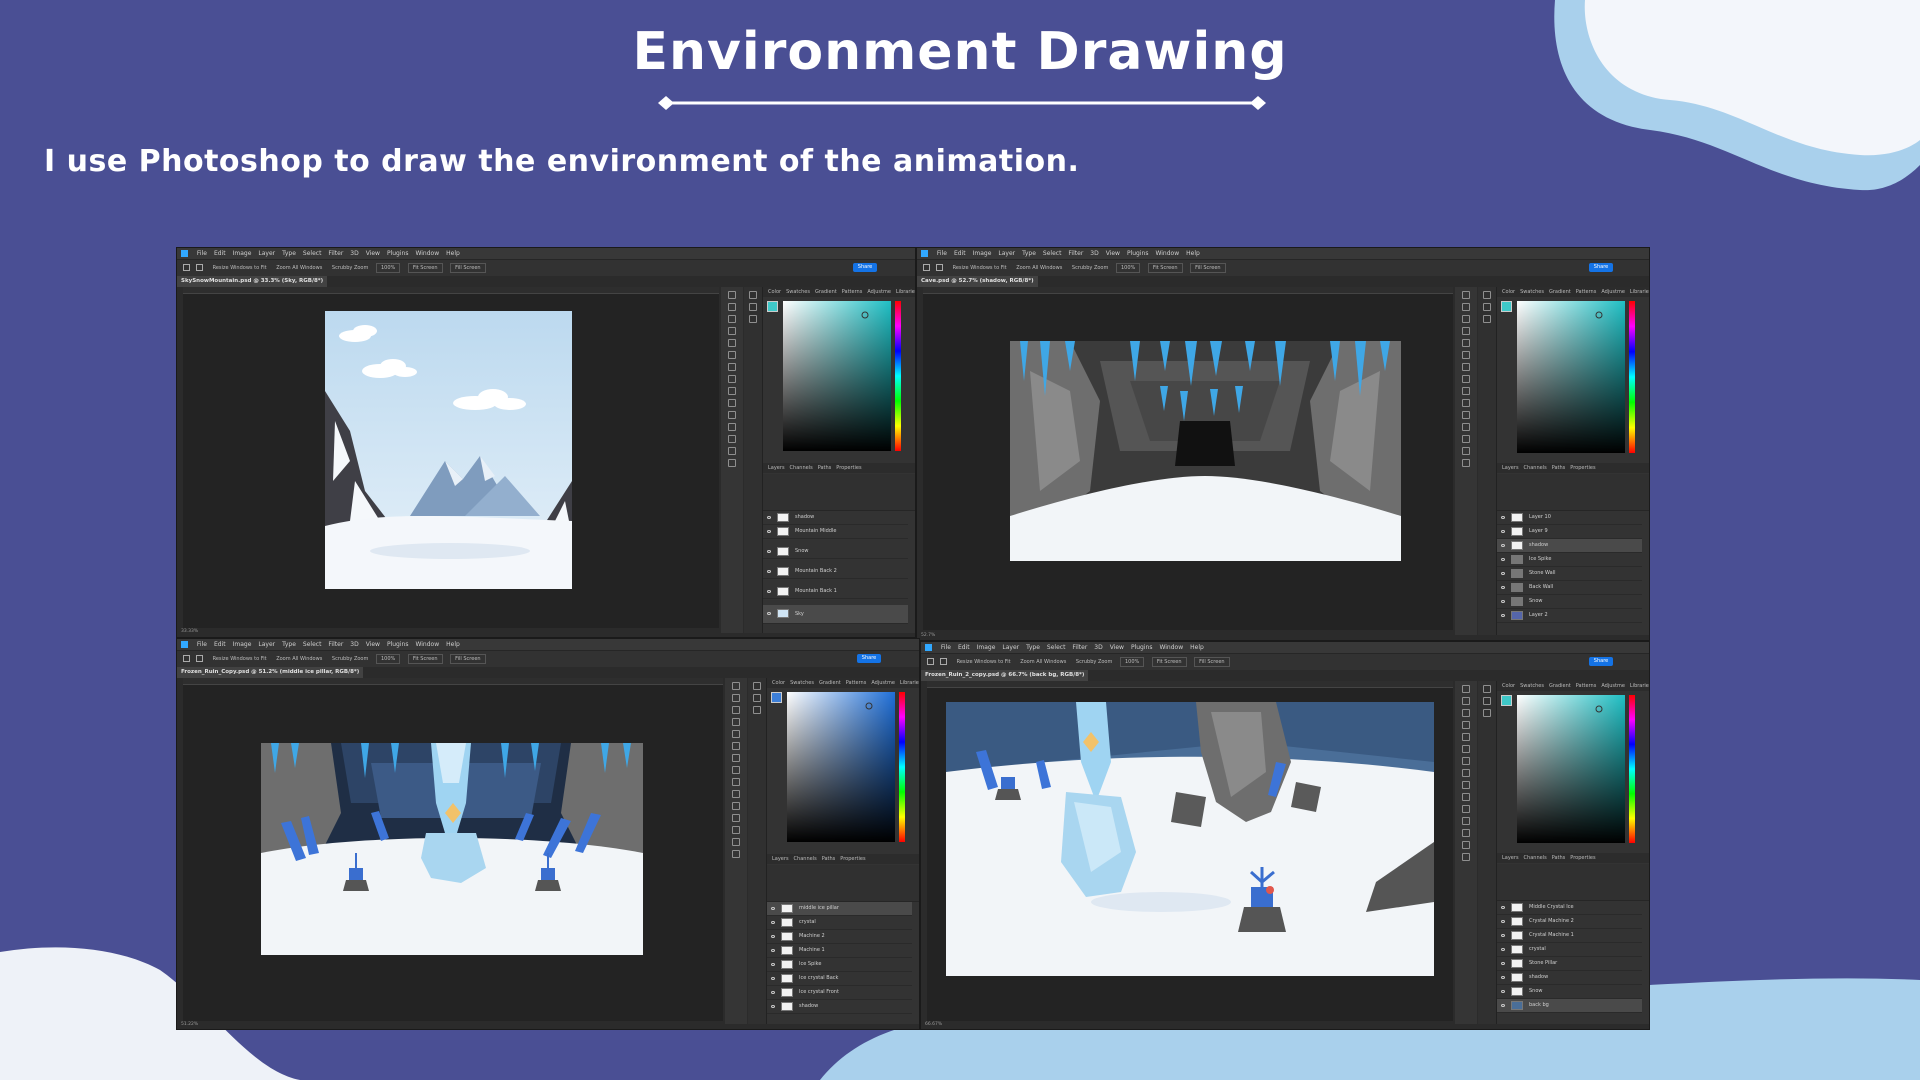 The height and width of the screenshot is (1080, 1920). What do you see at coordinates (1466, 689) in the screenshot?
I see `move-tool-icon` at bounding box center [1466, 689].